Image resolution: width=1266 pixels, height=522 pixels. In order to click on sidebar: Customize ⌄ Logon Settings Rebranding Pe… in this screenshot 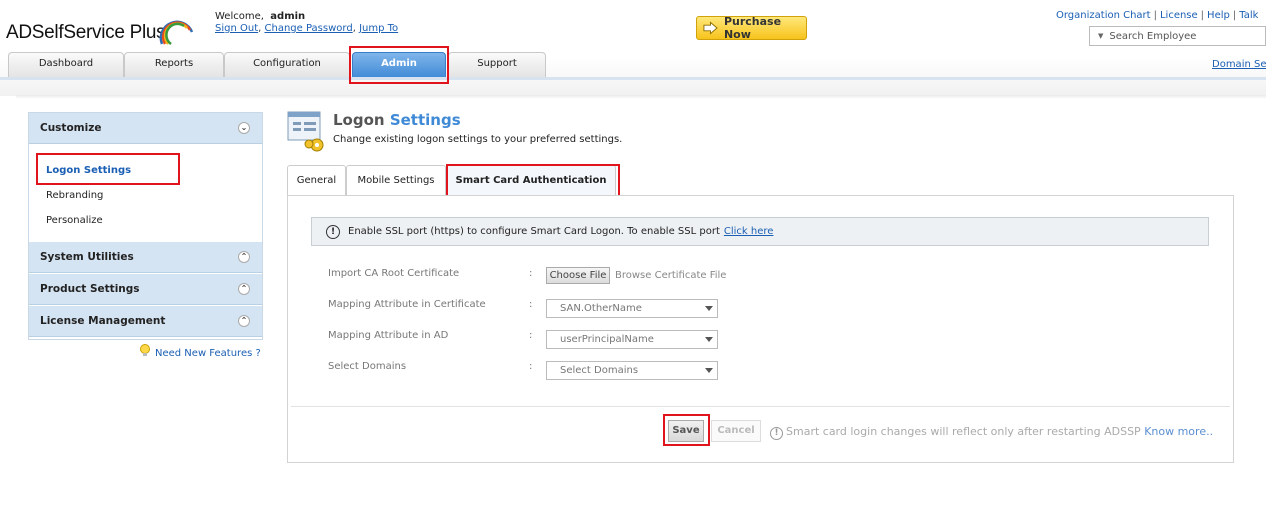, I will do `click(145, 226)`.